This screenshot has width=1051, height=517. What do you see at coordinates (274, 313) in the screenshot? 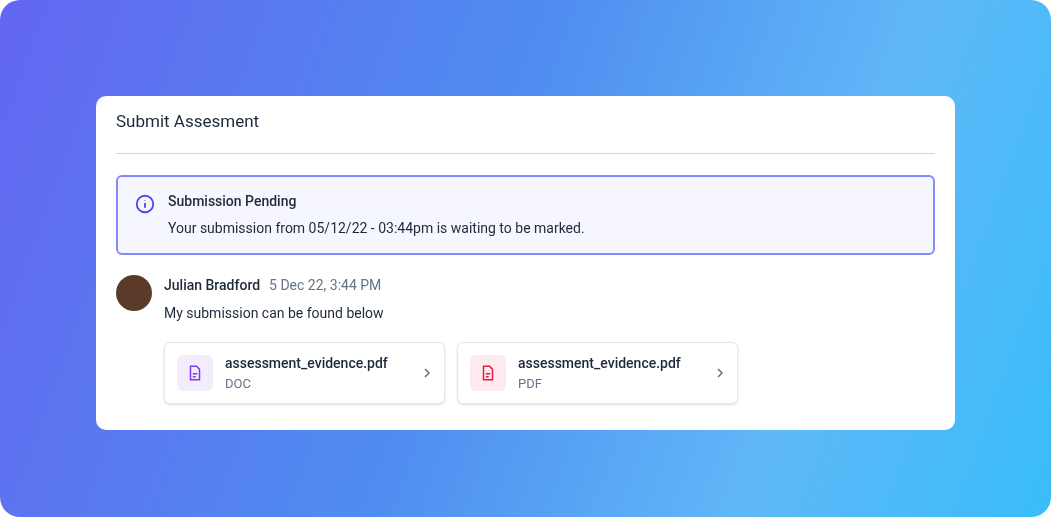
I see `comment-text: My submission can be found below` at bounding box center [274, 313].